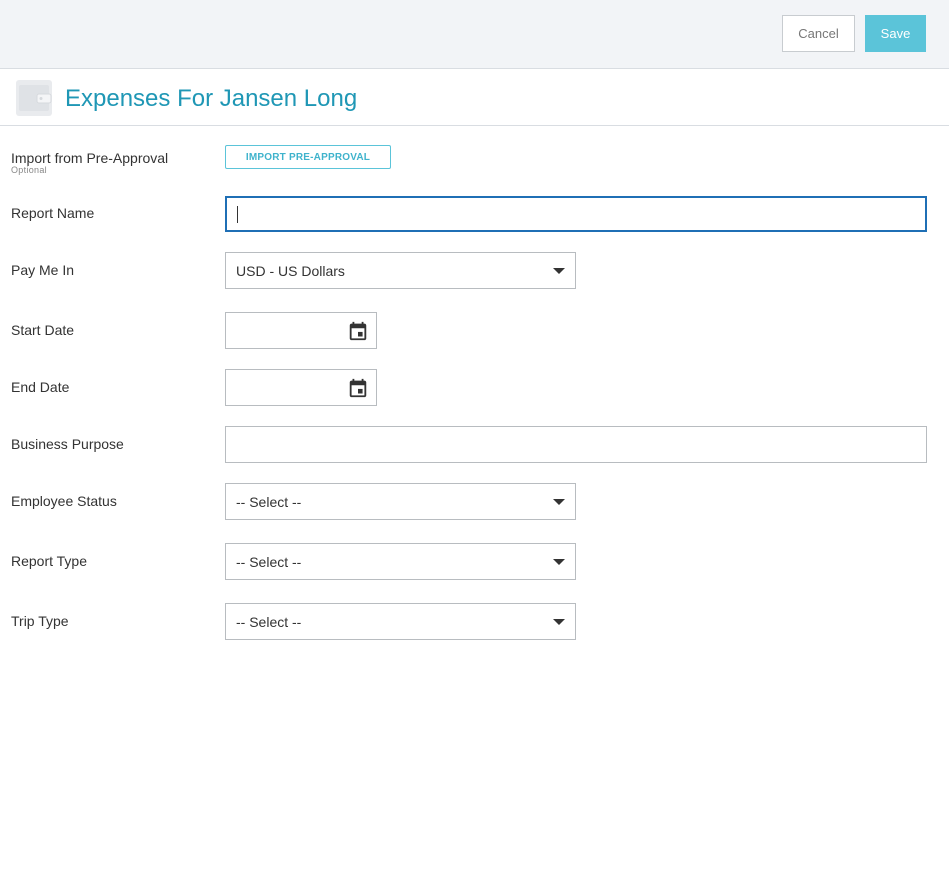  What do you see at coordinates (53, 213) in the screenshot?
I see `report-name-label: Report Name` at bounding box center [53, 213].